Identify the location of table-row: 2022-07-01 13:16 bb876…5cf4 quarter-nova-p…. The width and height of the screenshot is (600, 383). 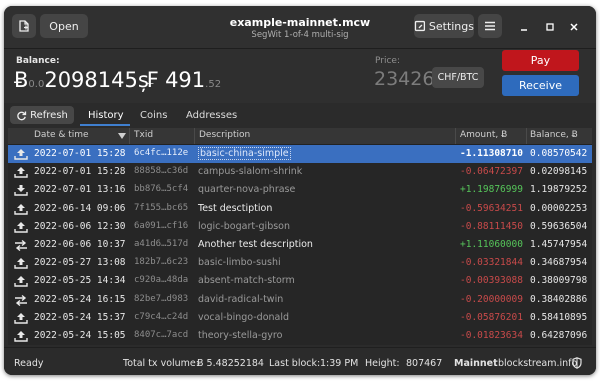
(300, 190).